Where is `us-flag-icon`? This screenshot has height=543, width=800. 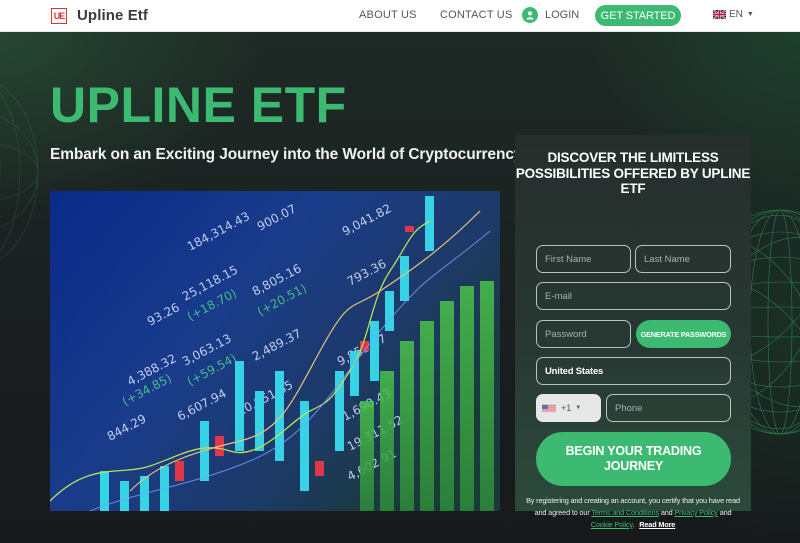 us-flag-icon is located at coordinates (549, 408).